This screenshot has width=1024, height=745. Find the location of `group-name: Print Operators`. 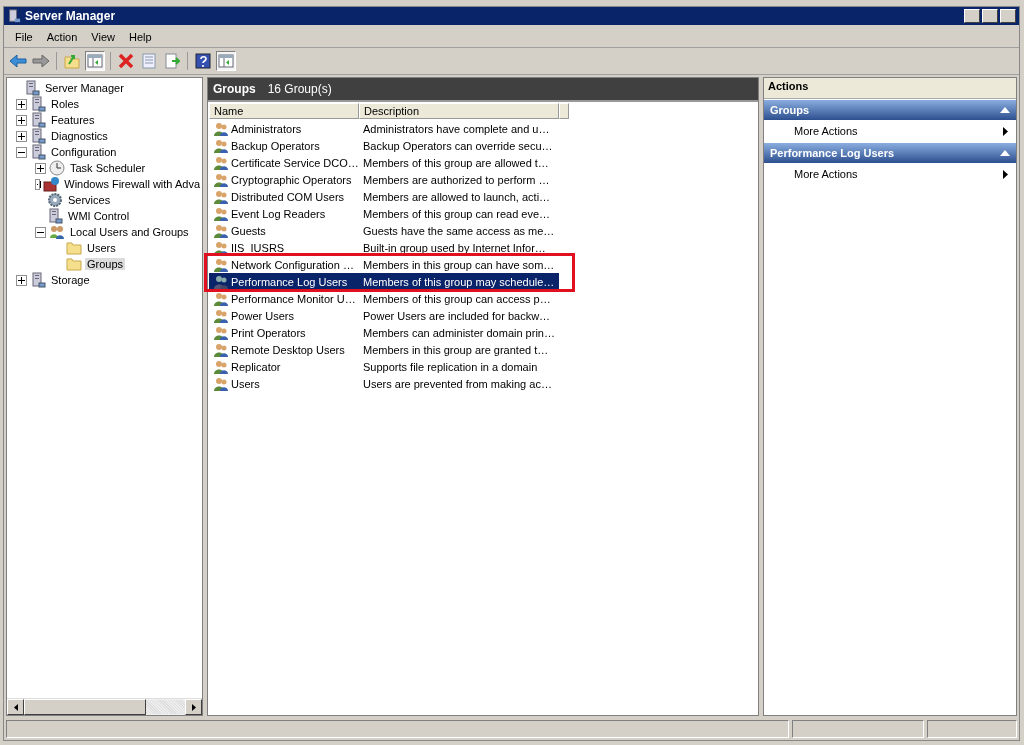

group-name: Print Operators is located at coordinates (268, 332).